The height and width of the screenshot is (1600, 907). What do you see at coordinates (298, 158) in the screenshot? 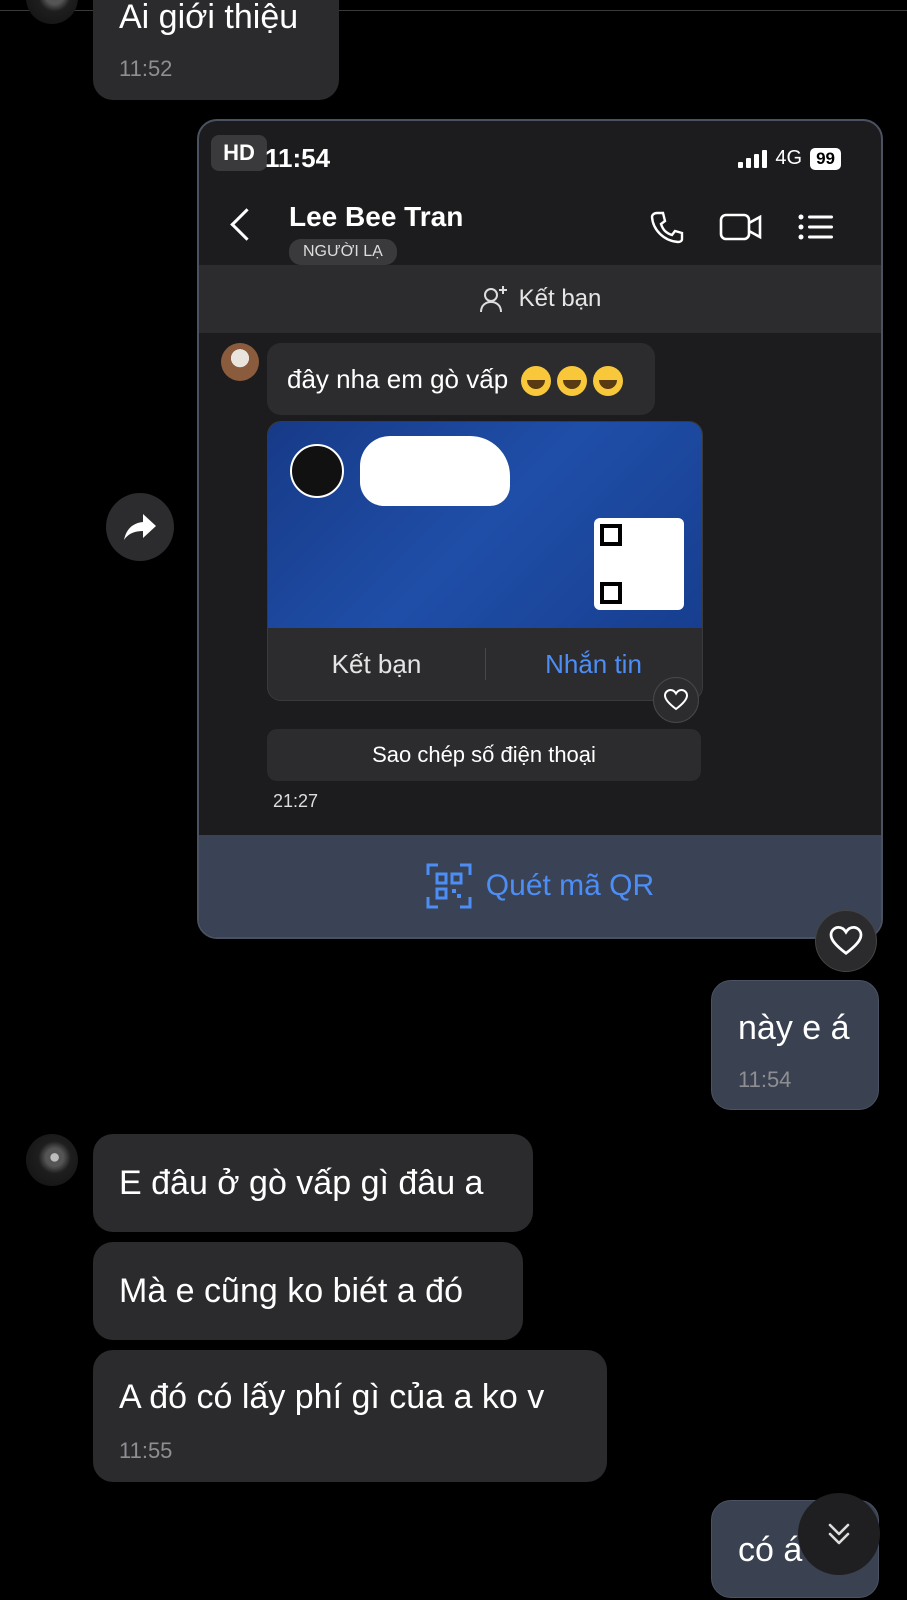
I see `status-clock: 11:54` at bounding box center [298, 158].